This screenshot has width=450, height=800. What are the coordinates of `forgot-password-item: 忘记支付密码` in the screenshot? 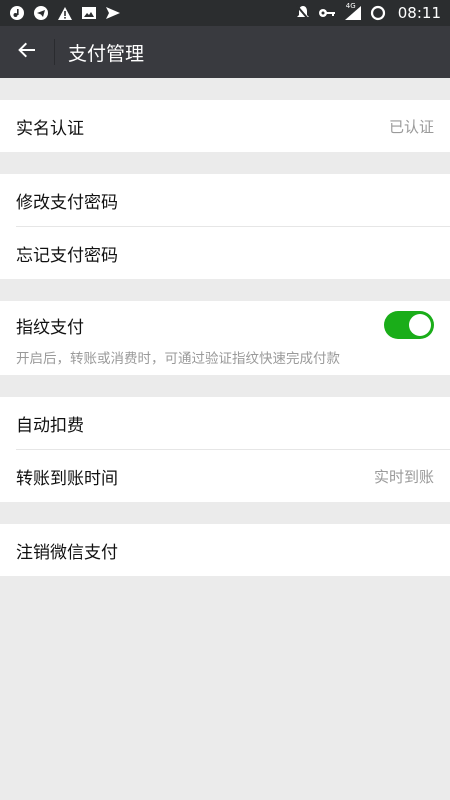 It's located at (225, 253).